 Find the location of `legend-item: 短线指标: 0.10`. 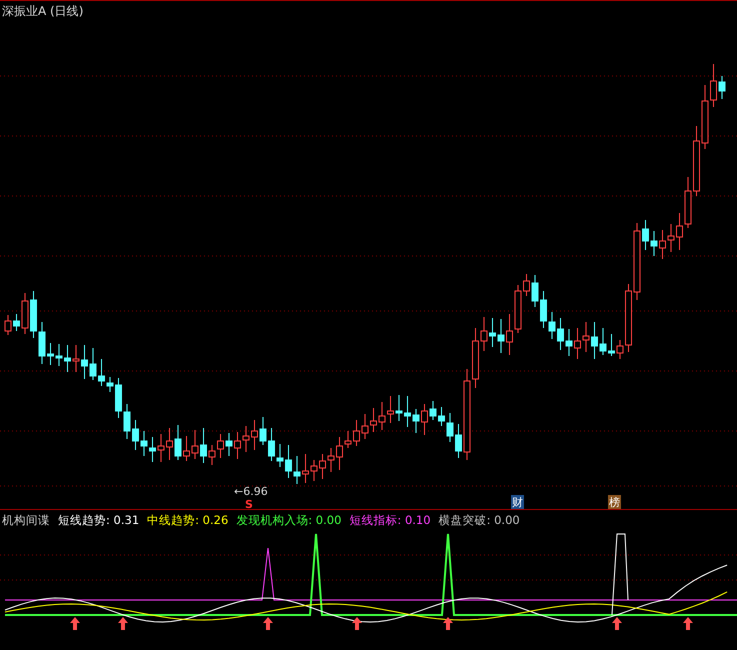

legend-item: 短线指标: 0.10 is located at coordinates (390, 520).